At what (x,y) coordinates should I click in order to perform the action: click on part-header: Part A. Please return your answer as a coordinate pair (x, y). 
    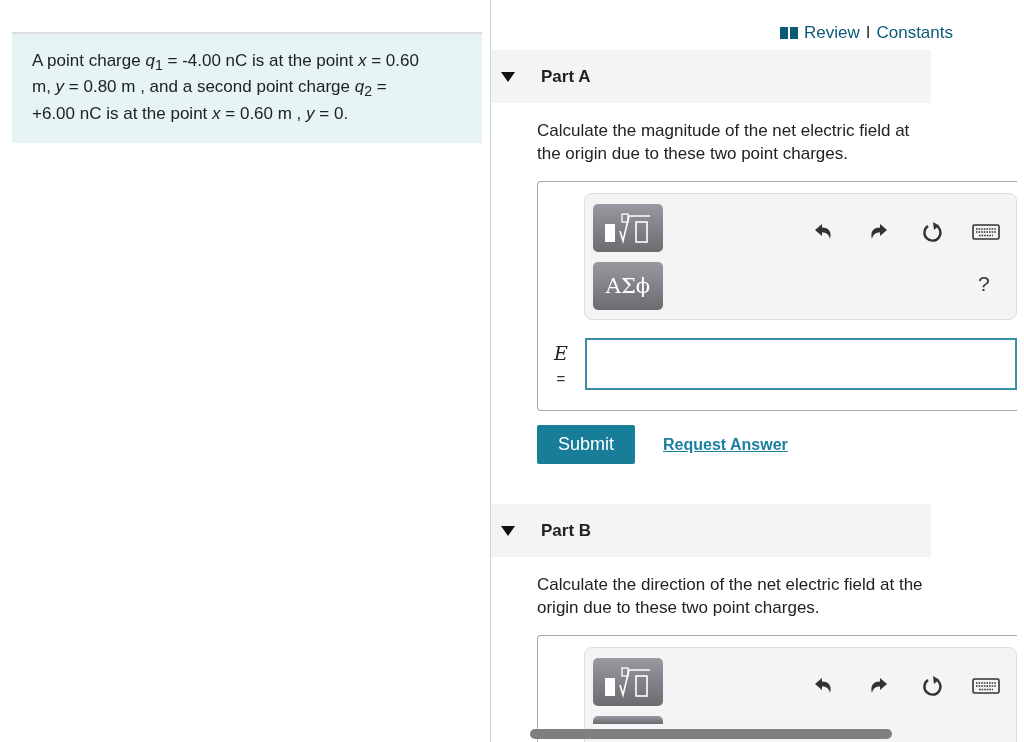
    Looking at the image, I should click on (711, 76).